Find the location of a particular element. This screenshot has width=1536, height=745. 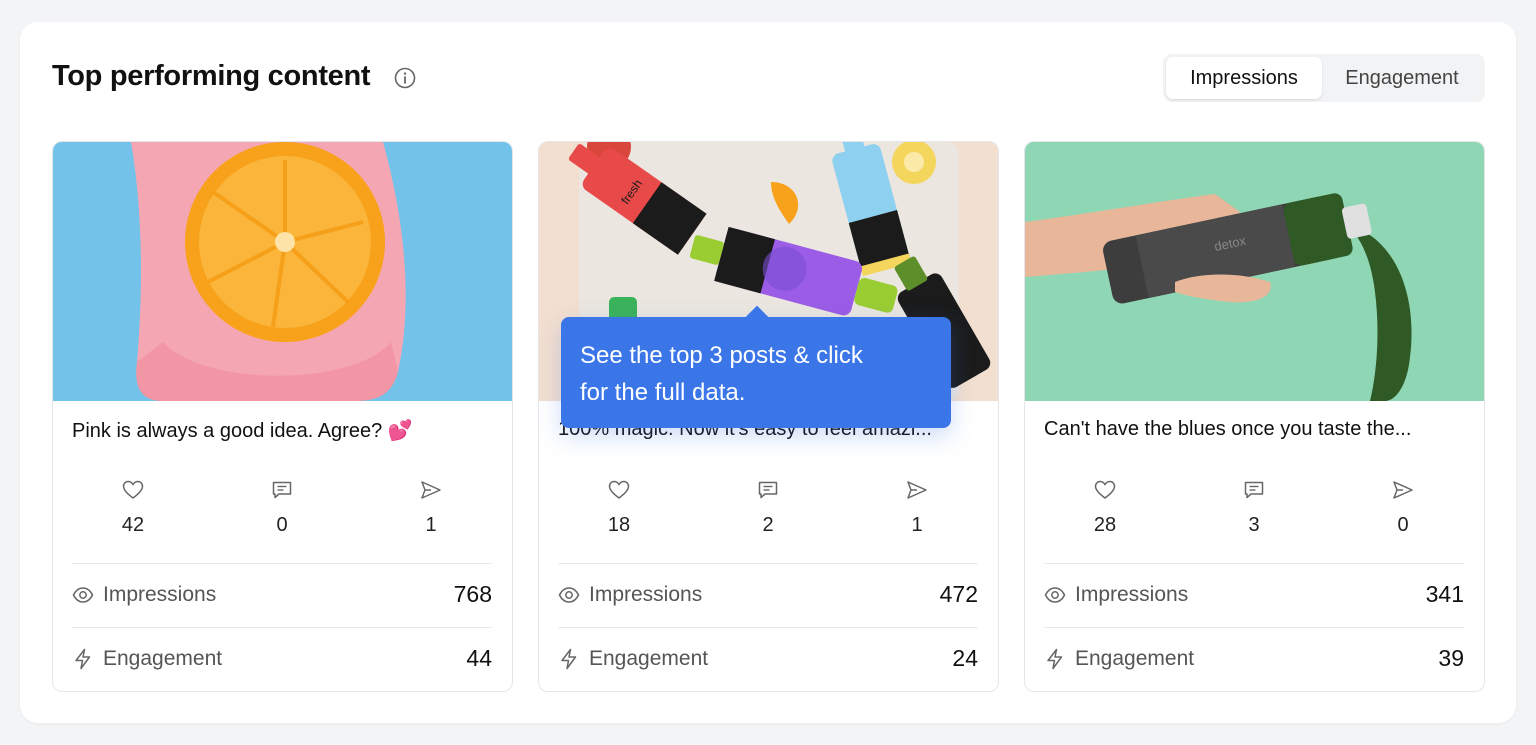

tooltip-line: for the full data. is located at coordinates (663, 392).